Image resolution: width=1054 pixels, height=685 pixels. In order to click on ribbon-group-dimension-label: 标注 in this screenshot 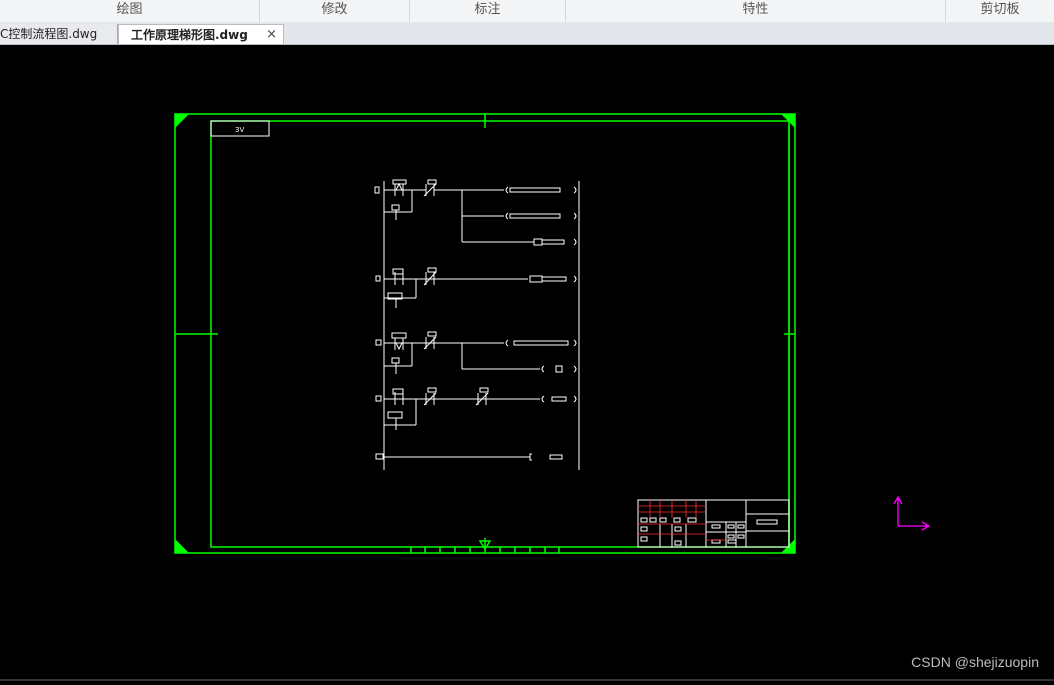, I will do `click(487, 9)`.